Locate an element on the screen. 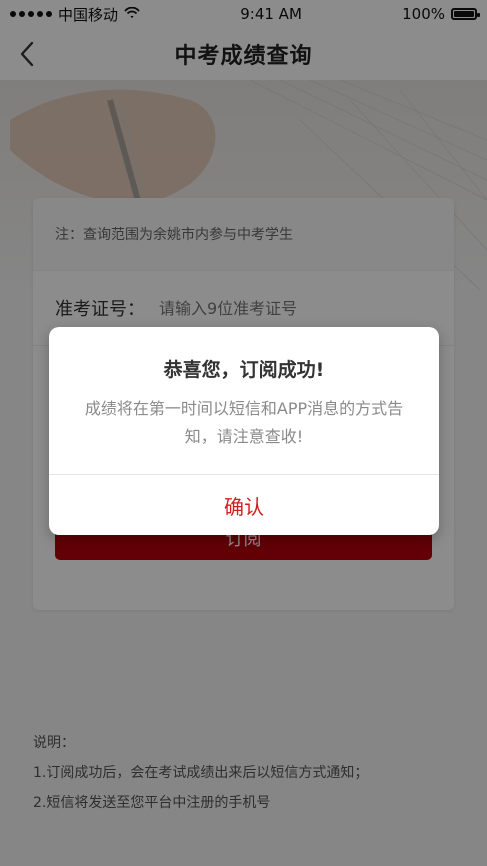 Image resolution: width=487 pixels, height=866 pixels. dialog-title: 恭喜您，订阅成功! is located at coordinates (244, 370).